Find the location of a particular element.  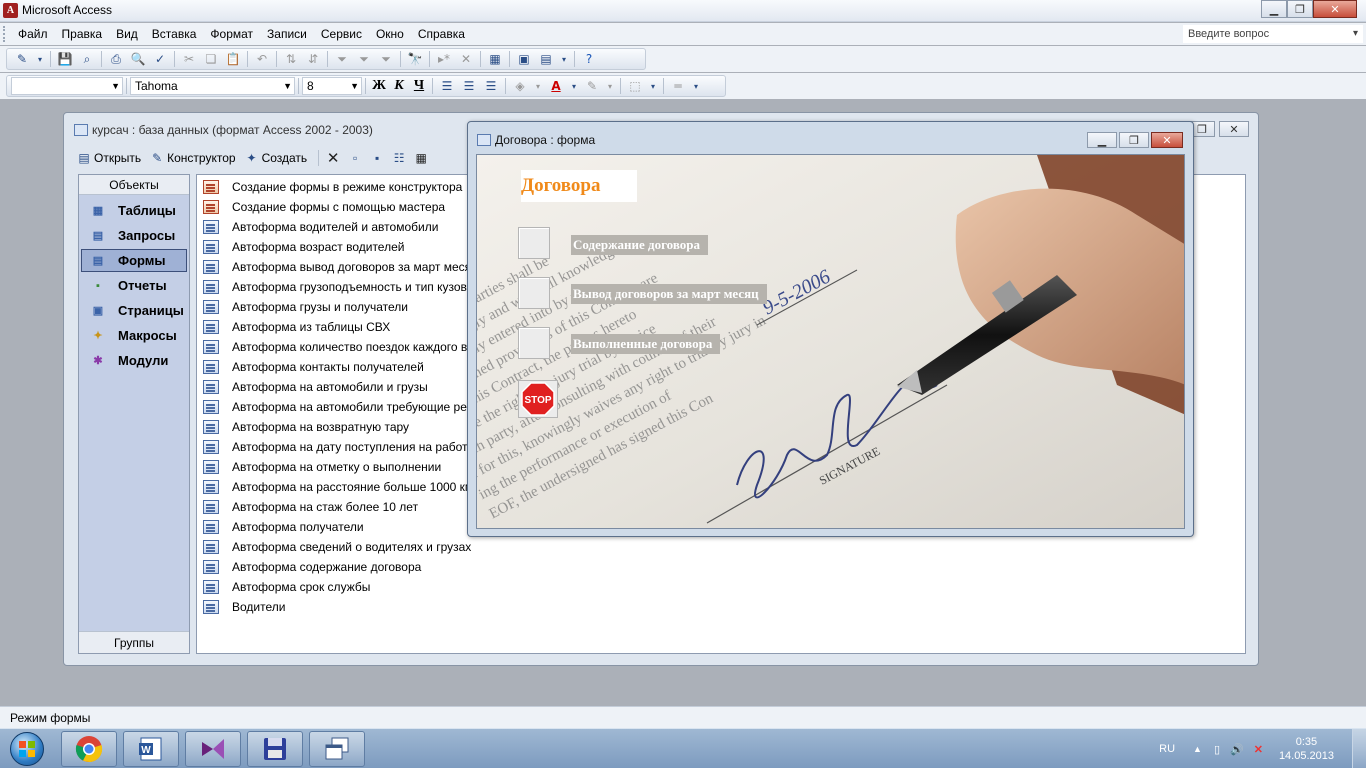

object-tables: ▦ Таблицы is located at coordinates (134, 210).